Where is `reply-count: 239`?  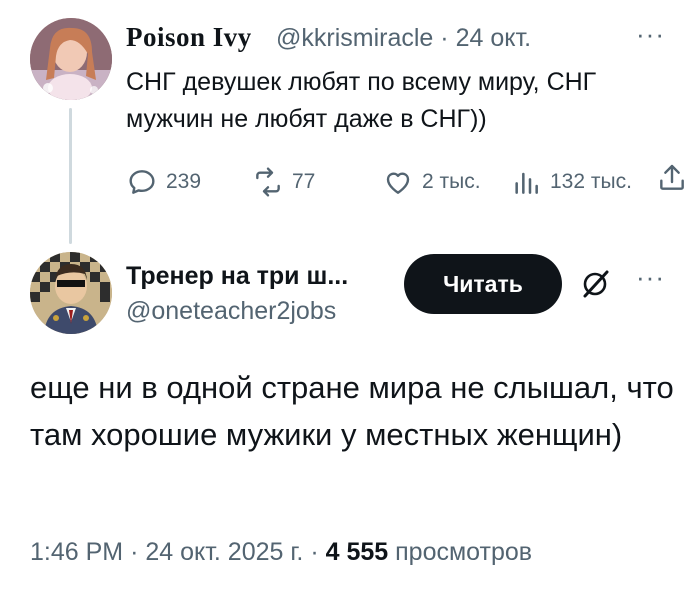 reply-count: 239 is located at coordinates (184, 181).